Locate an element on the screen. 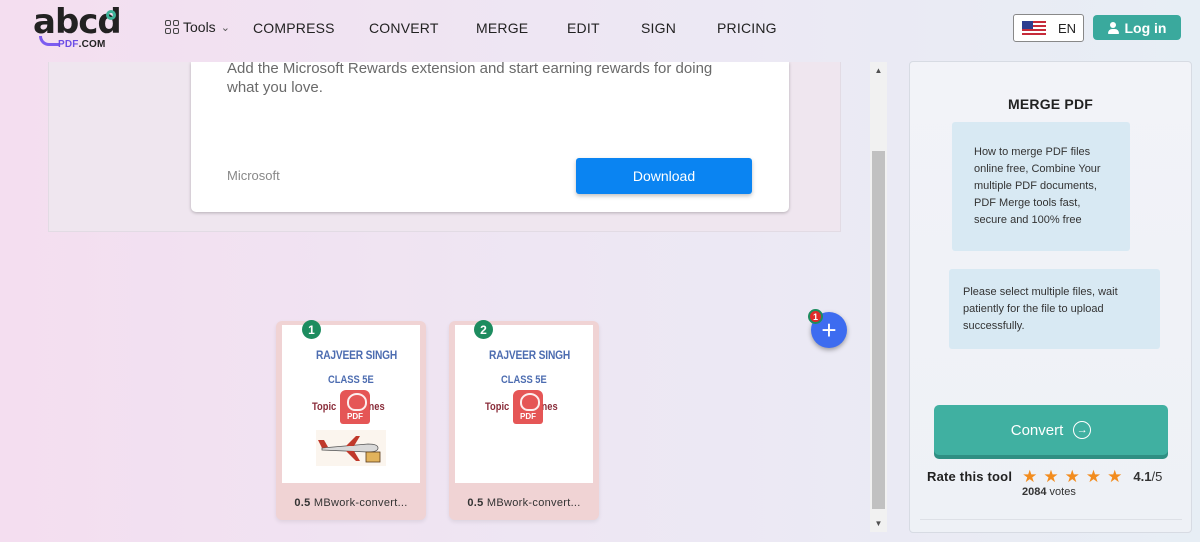 The width and height of the screenshot is (1200, 542). panel-title: MERGE PDF is located at coordinates (1050, 104).